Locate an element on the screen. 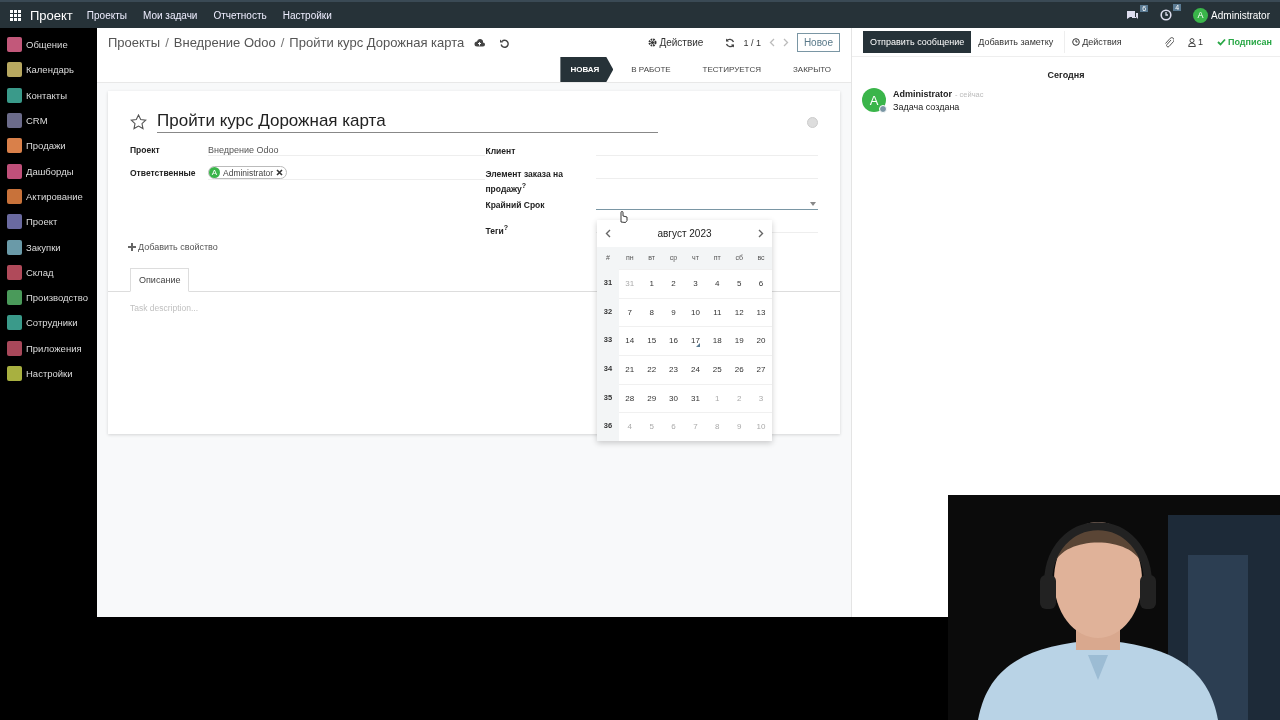 The width and height of the screenshot is (1280, 720). remove-icon is located at coordinates (280, 172).